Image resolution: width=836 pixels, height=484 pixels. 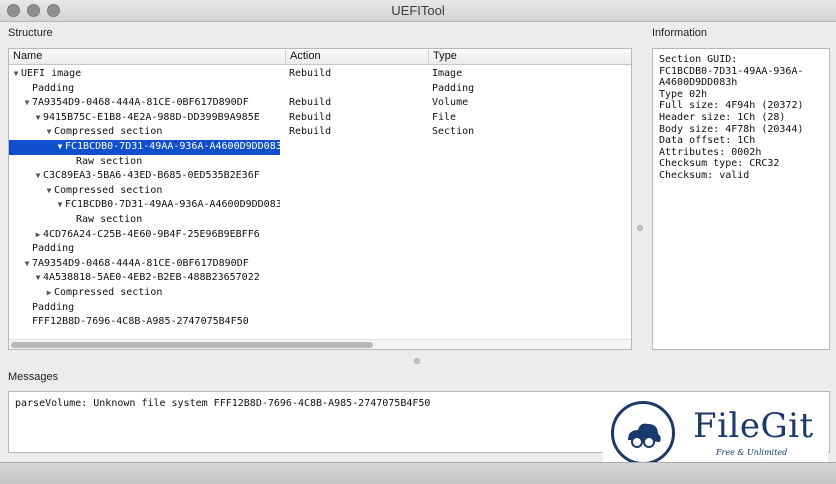 What do you see at coordinates (319, 176) in the screenshot?
I see `tree-row: ▼ C3C89EA3-5BA6-43ED-B685-0ED535B2E36F` at bounding box center [319, 176].